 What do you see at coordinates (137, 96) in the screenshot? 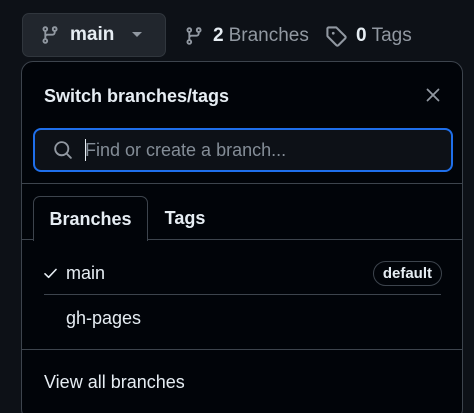
I see `popover-title: Switch branches/tags` at bounding box center [137, 96].